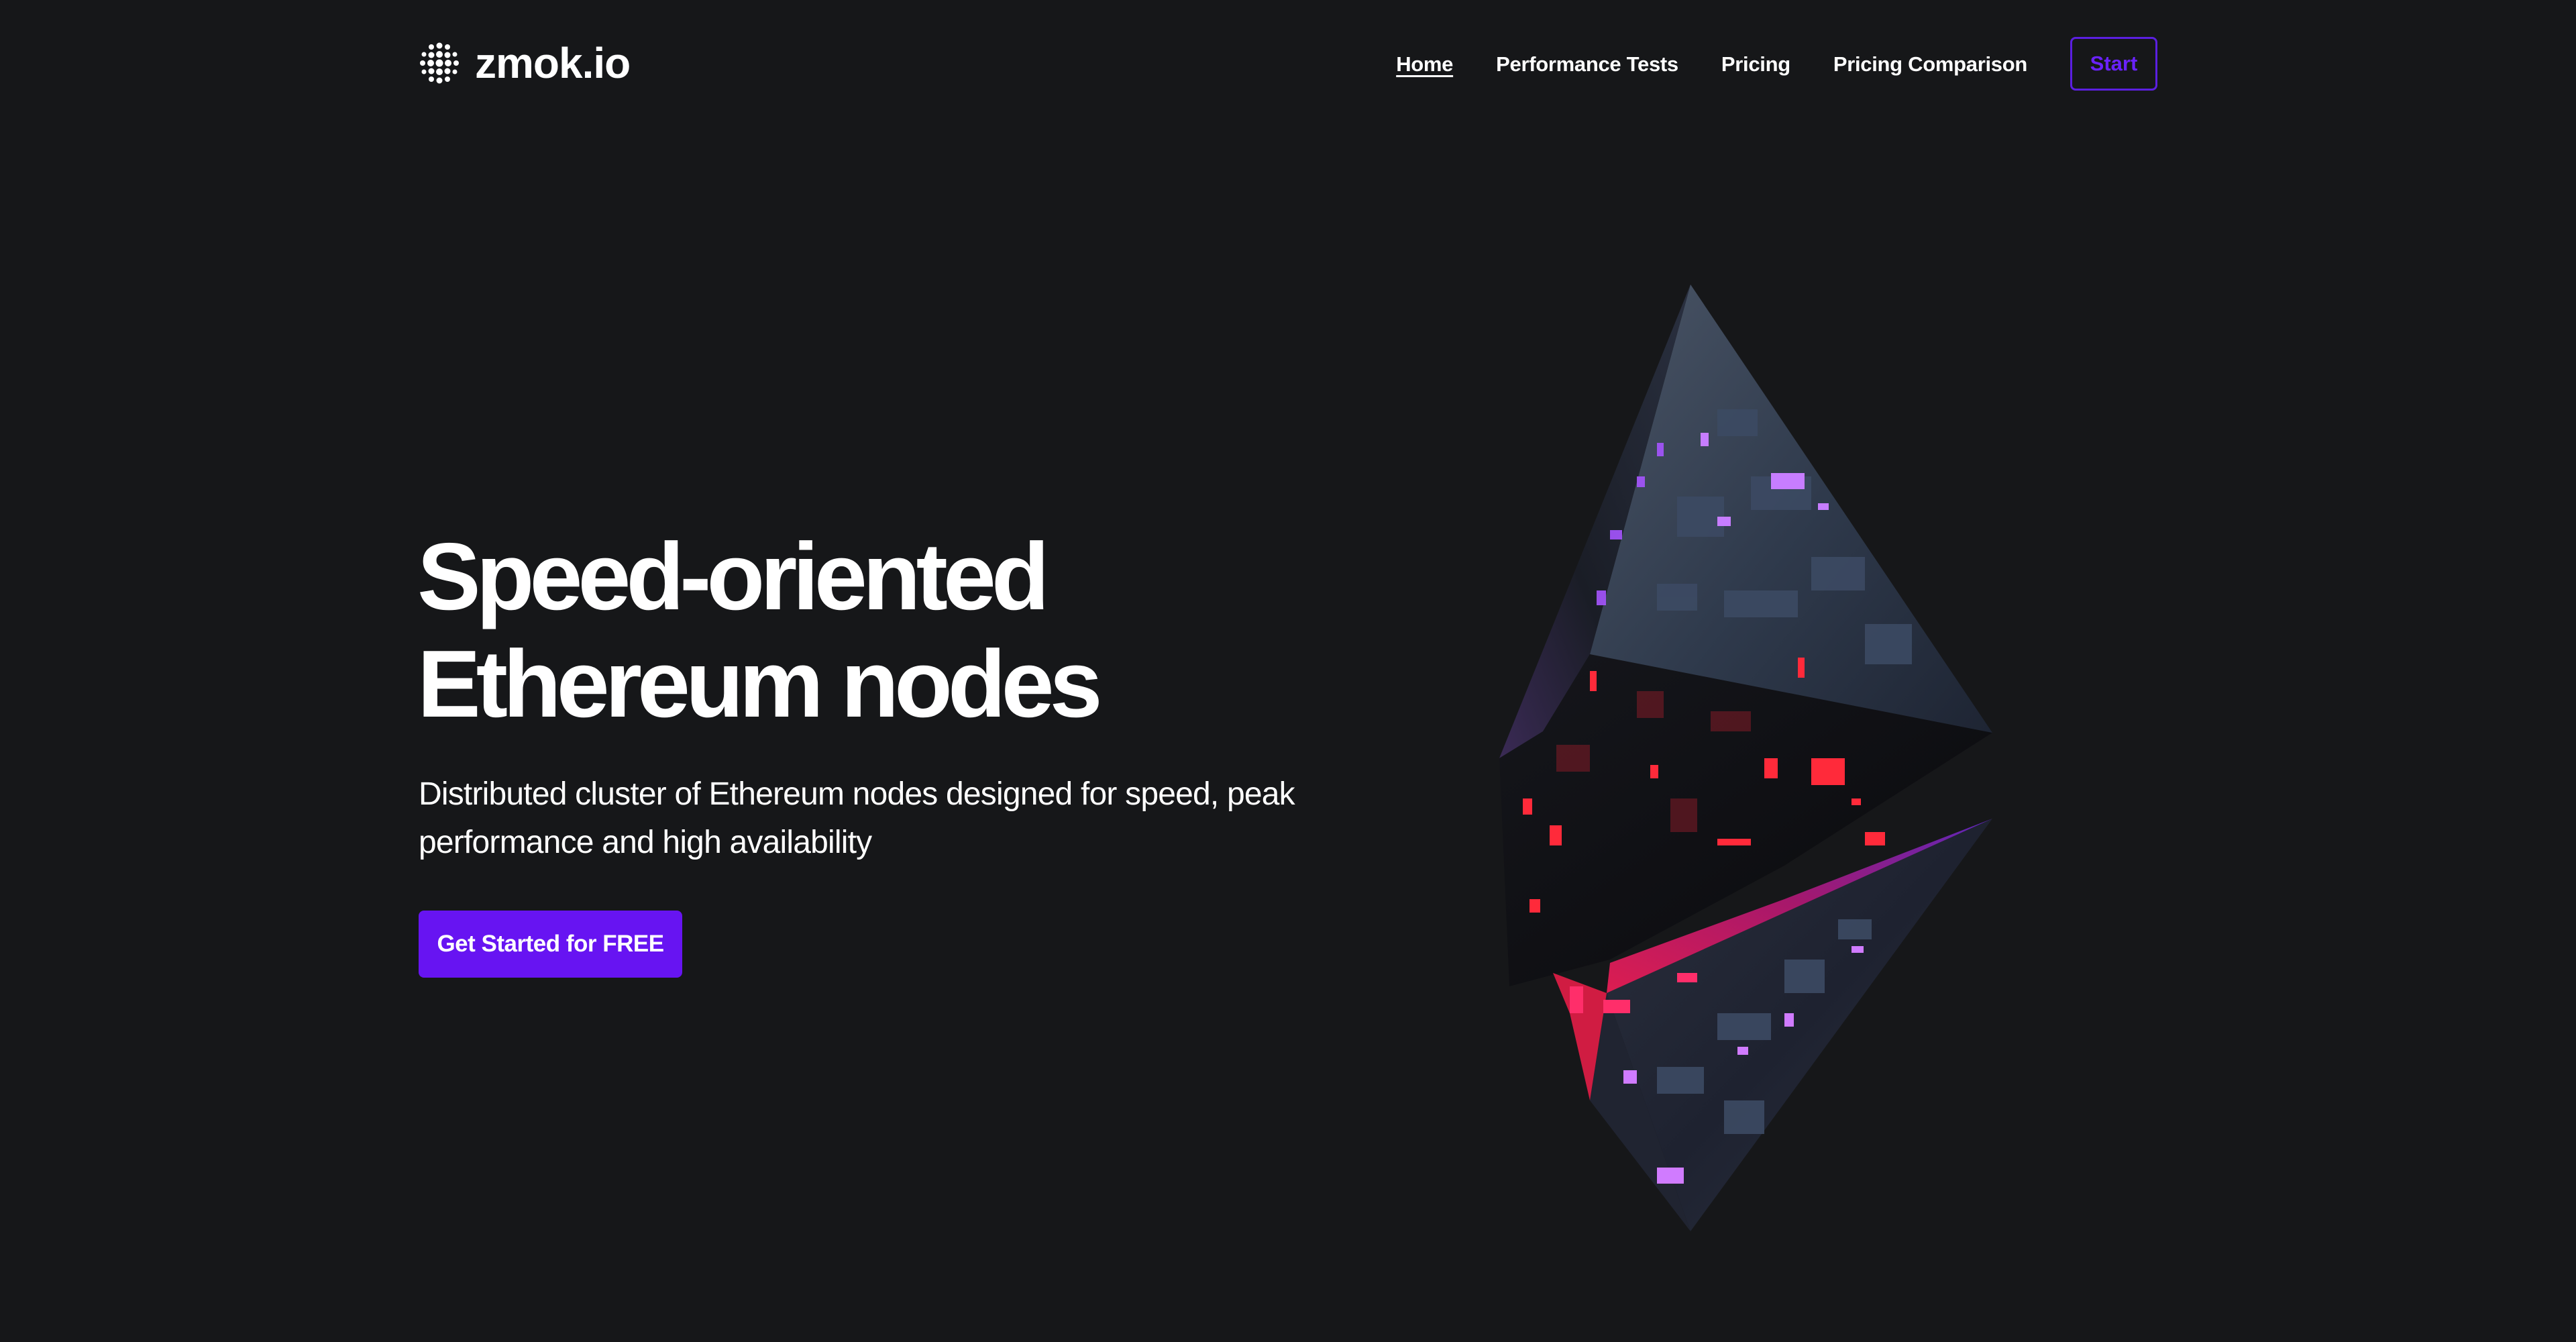 The height and width of the screenshot is (1342, 2576). Describe the element at coordinates (1930, 64) in the screenshot. I see `nav-pricing-comparison-link: Pricing Comparison` at that location.